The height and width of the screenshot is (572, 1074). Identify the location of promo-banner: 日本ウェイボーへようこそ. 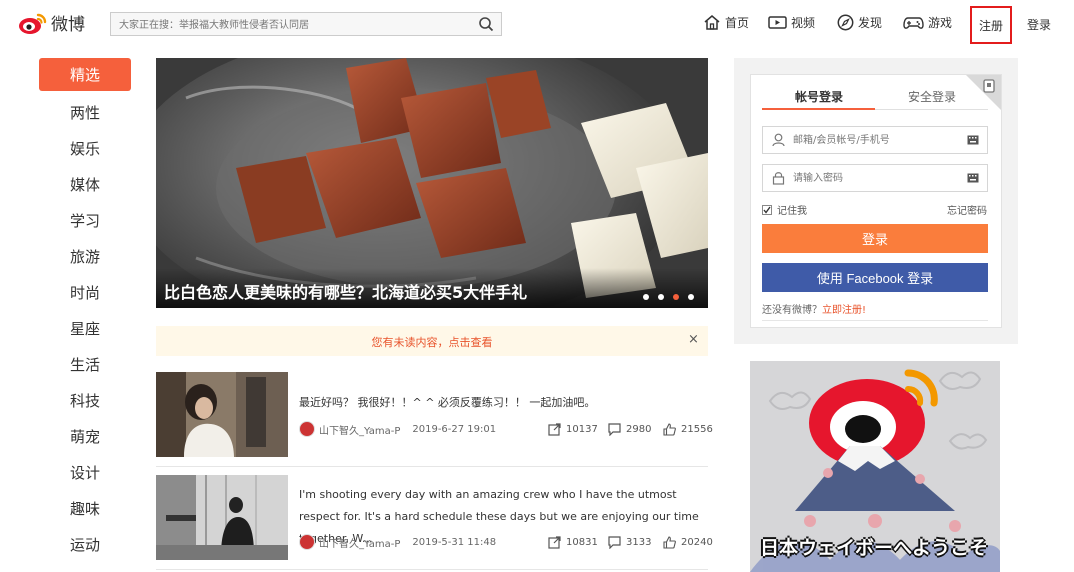
(875, 466).